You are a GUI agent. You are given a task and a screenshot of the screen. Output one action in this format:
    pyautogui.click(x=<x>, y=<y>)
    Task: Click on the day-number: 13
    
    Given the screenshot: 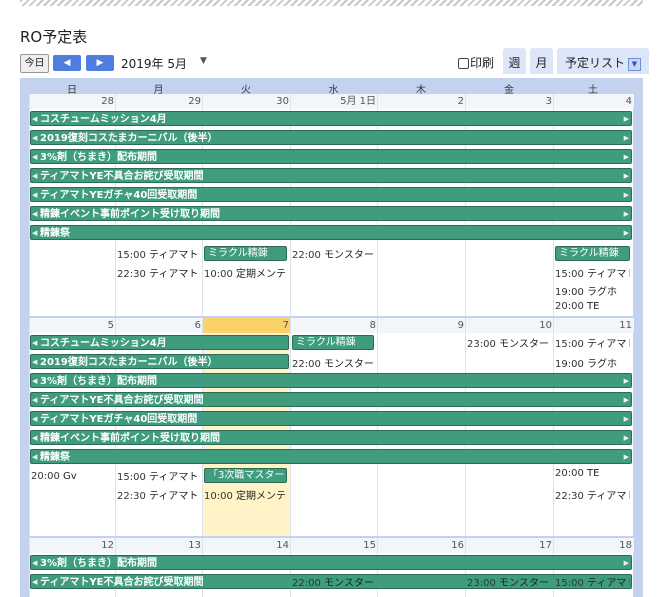 What is the action you would take?
    pyautogui.click(x=159, y=545)
    